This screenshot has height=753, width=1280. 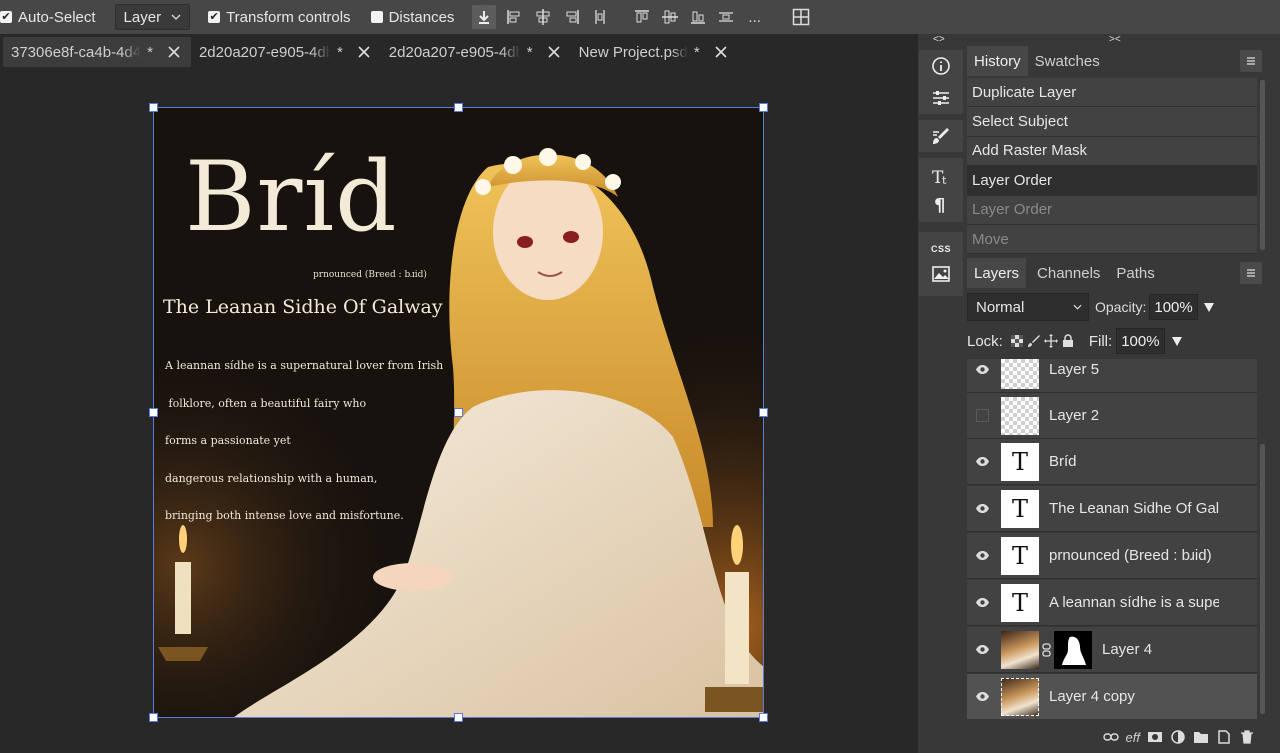 What do you see at coordinates (286, 52) in the screenshot?
I see `document-tab-2: 2d20a207-e905-4db *` at bounding box center [286, 52].